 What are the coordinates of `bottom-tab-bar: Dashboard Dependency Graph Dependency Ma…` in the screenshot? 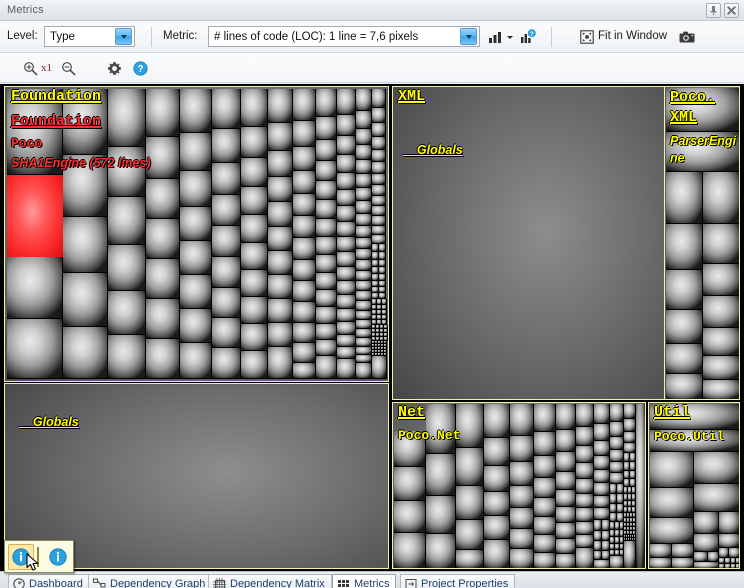 It's located at (372, 579).